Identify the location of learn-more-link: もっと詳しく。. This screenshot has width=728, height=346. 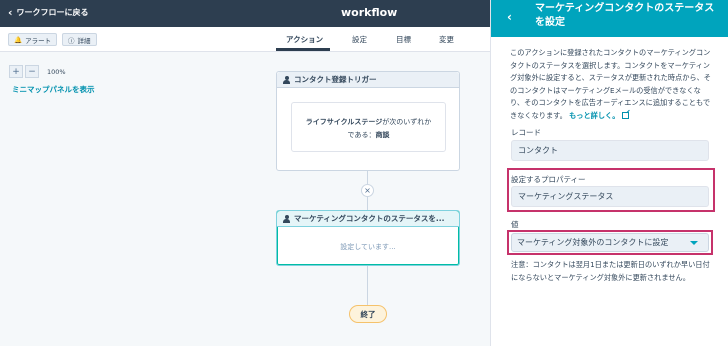
(594, 115).